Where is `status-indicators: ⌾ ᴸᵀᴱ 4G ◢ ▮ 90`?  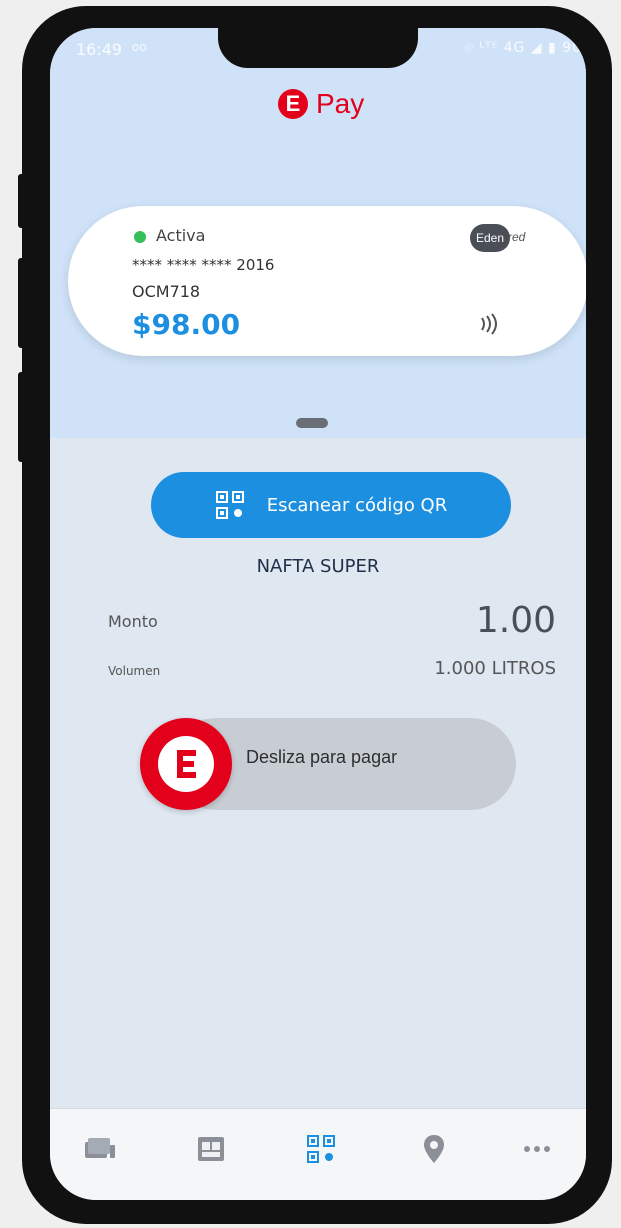
status-indicators: ⌾ ᴸᵀᴱ 4G ◢ ▮ 90 is located at coordinates (523, 48).